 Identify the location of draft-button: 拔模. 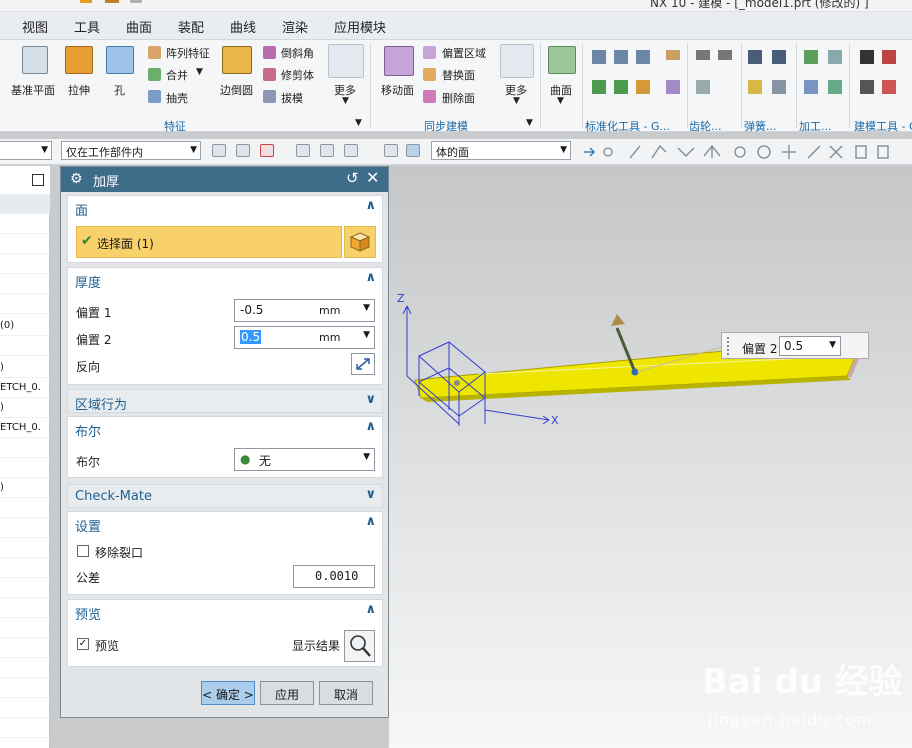
(292, 98).